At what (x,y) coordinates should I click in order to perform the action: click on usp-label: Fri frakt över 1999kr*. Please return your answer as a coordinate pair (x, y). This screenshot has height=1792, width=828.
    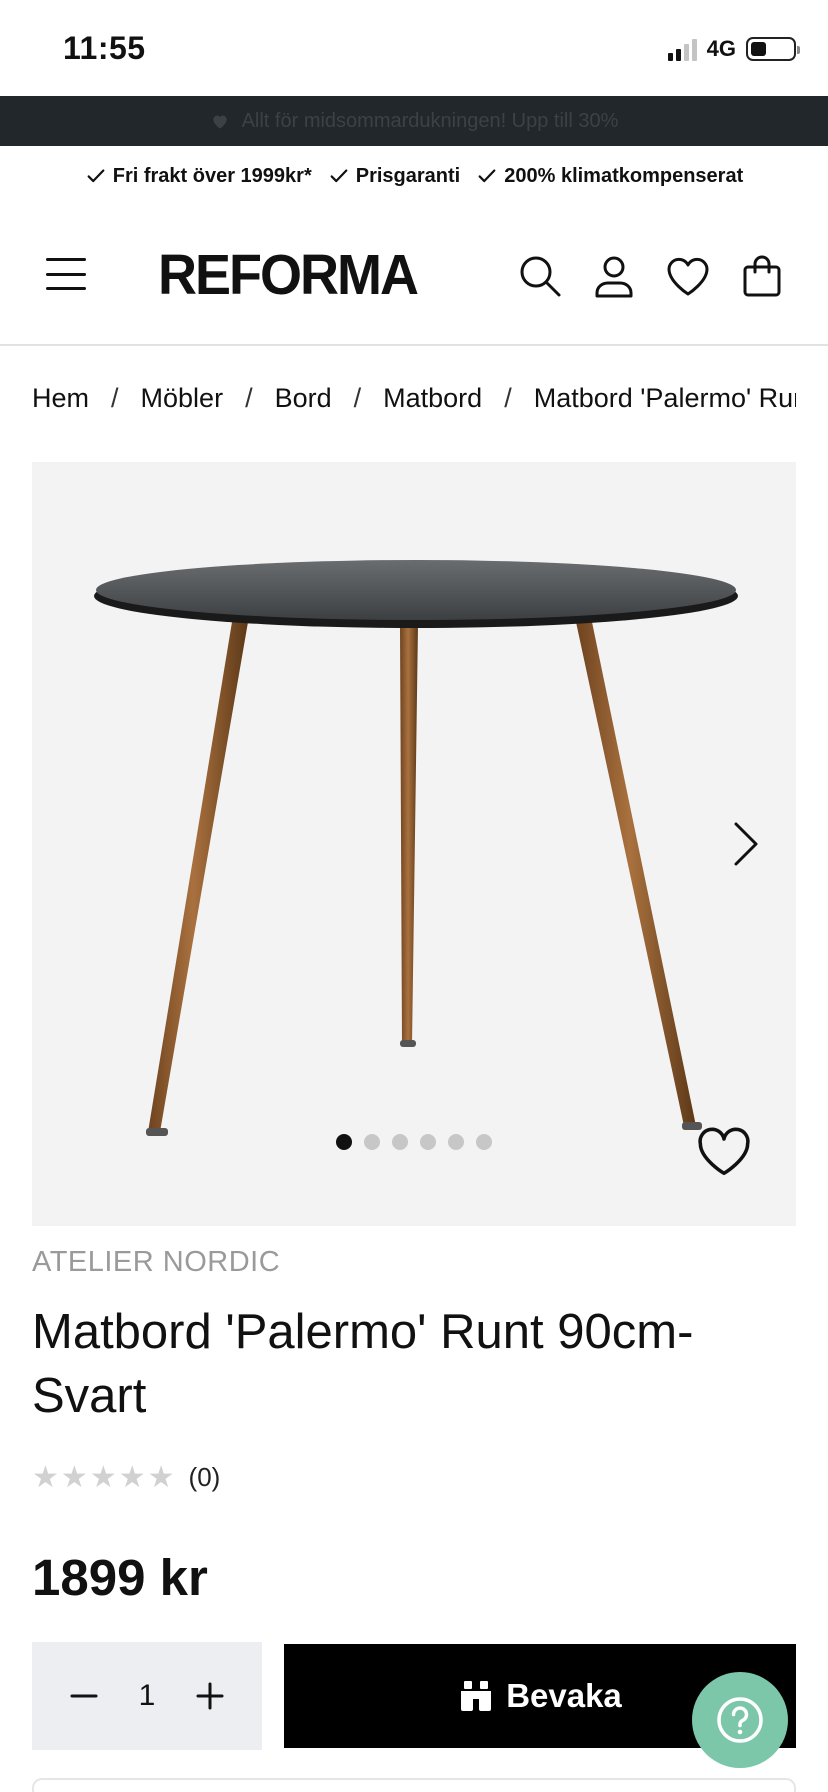
    Looking at the image, I should click on (212, 175).